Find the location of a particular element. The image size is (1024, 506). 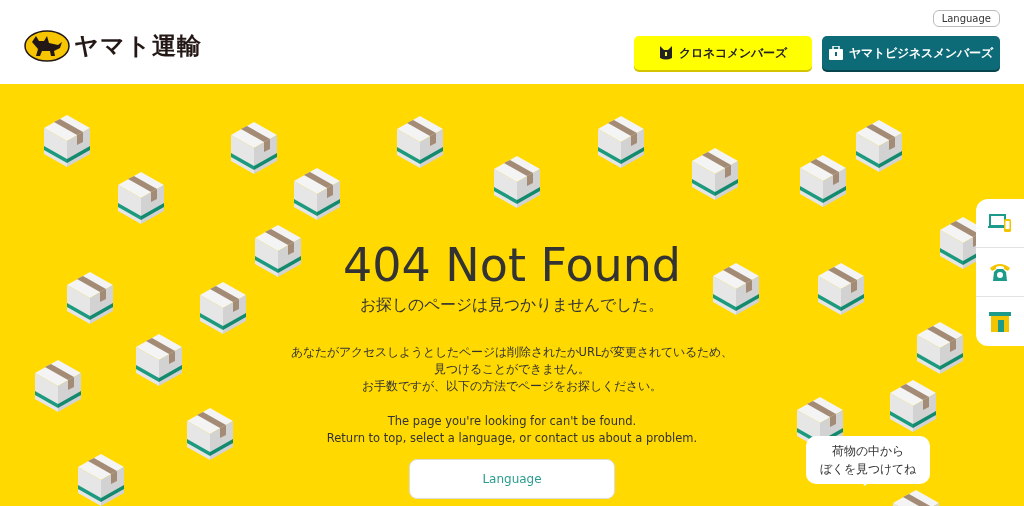

cat-logo-icon is located at coordinates (47, 46).